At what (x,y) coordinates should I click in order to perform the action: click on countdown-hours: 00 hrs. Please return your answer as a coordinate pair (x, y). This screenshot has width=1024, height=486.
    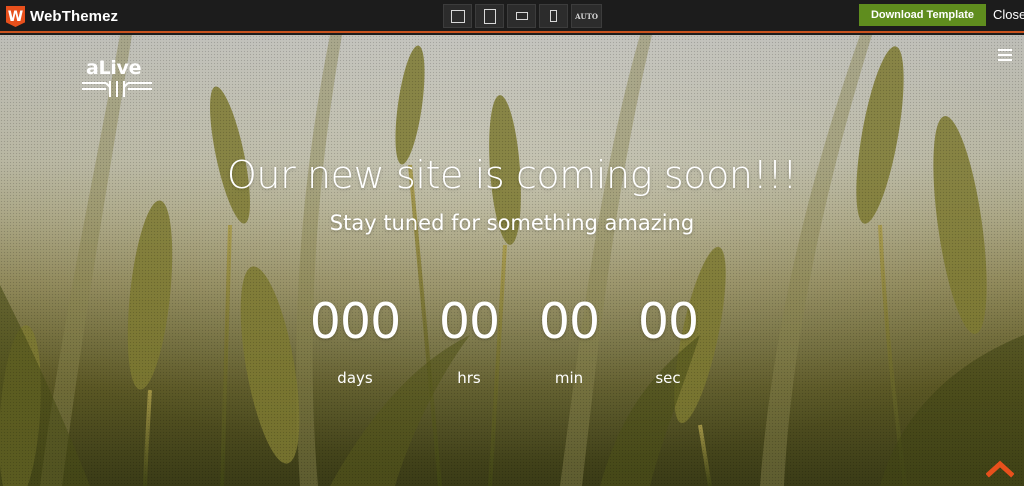
    Looking at the image, I should click on (469, 340).